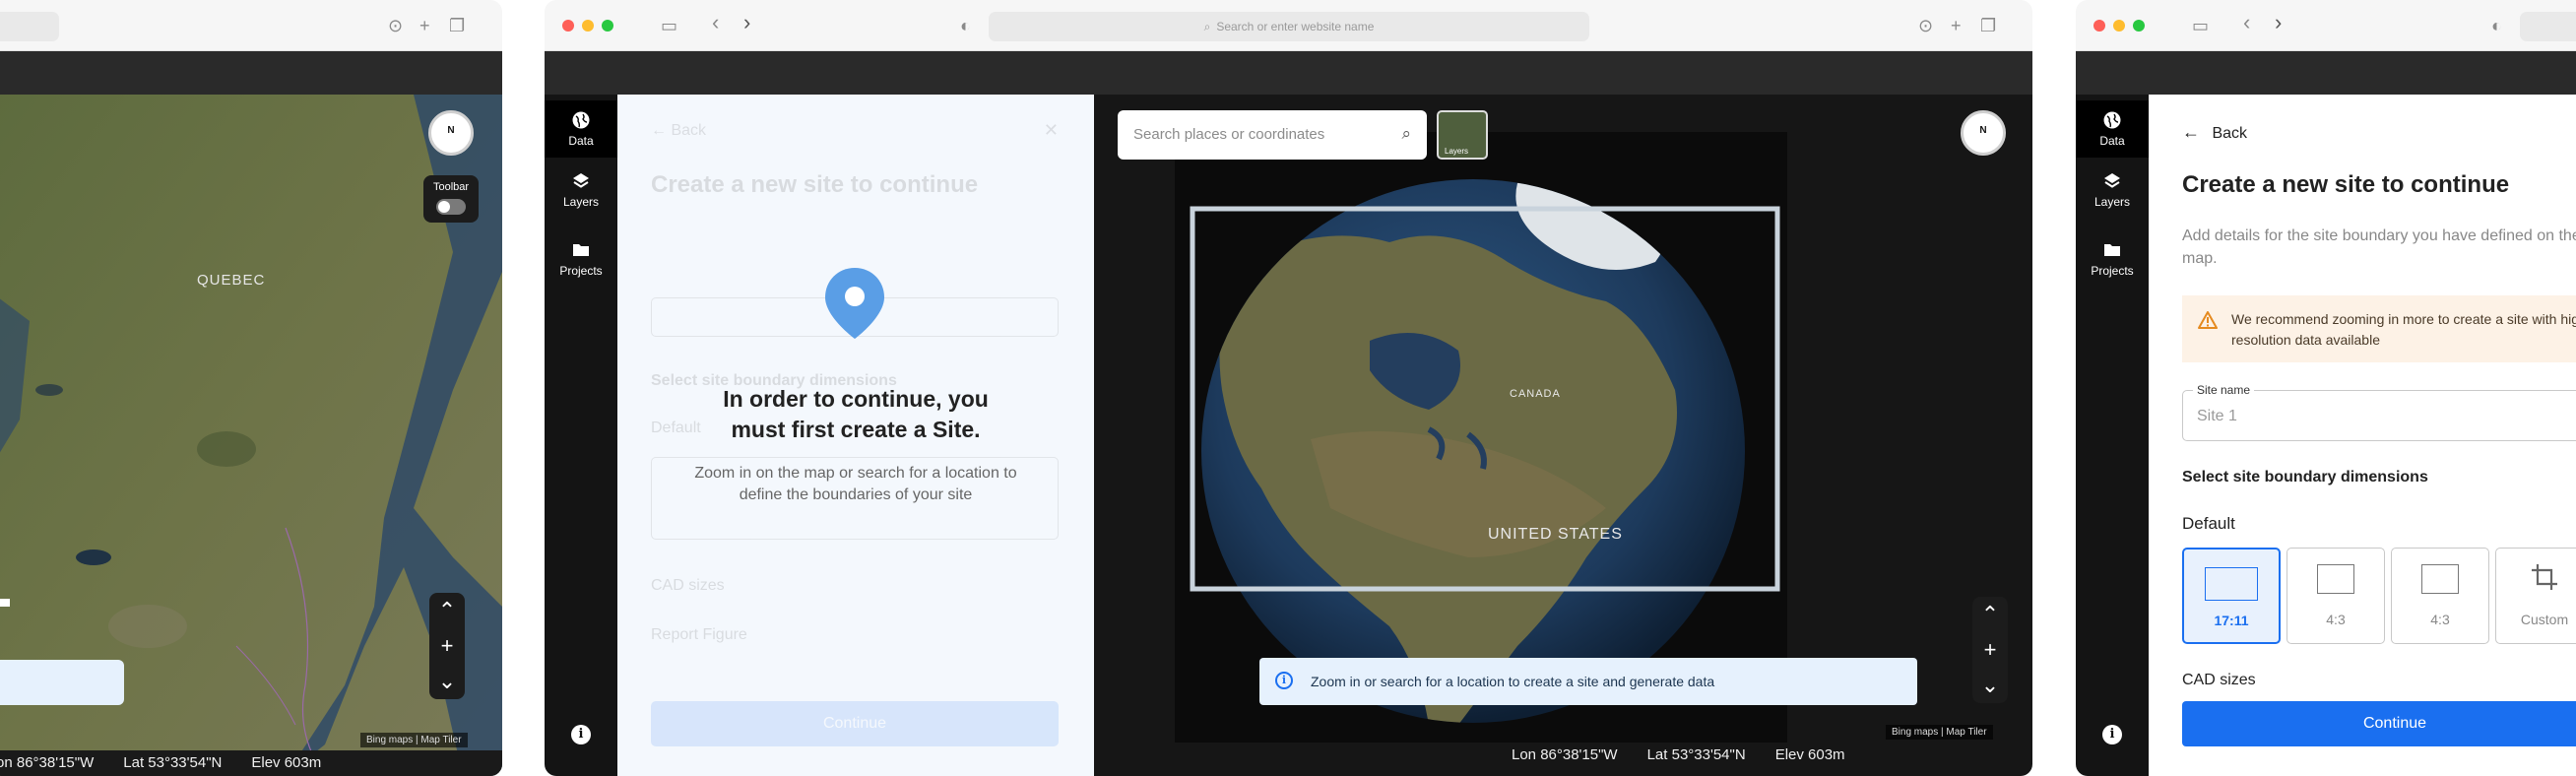 Image resolution: width=2576 pixels, height=776 pixels. Describe the element at coordinates (855, 723) in the screenshot. I see `faded-continue-button: Continue` at that location.